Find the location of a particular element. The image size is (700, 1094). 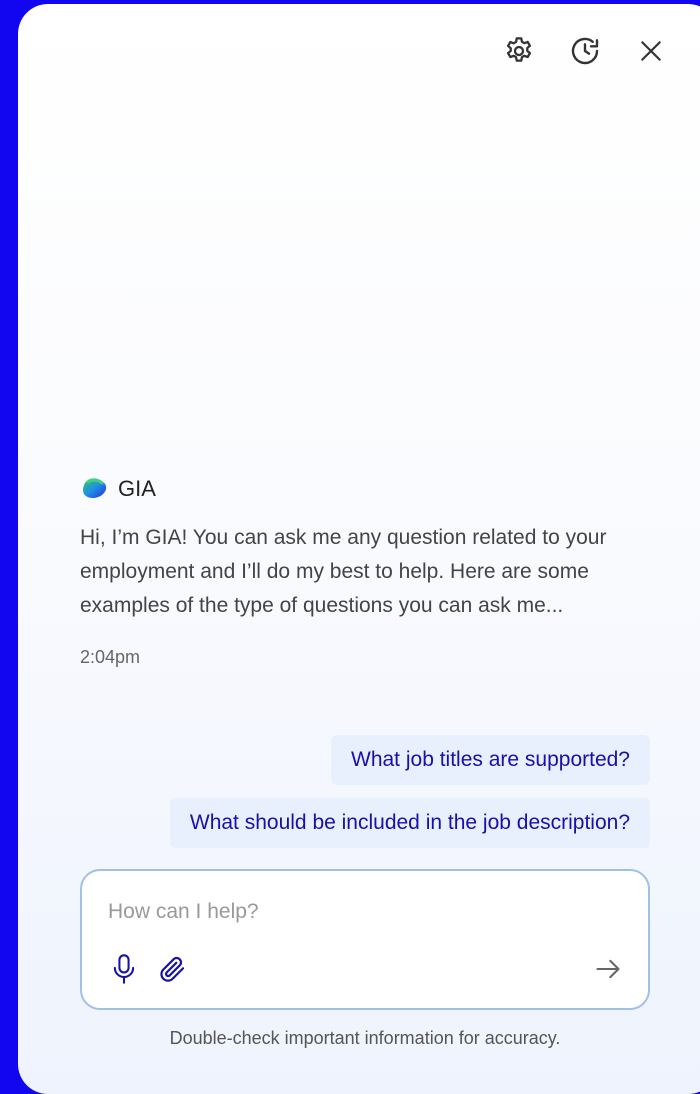

microphone-icon is located at coordinates (124, 969).